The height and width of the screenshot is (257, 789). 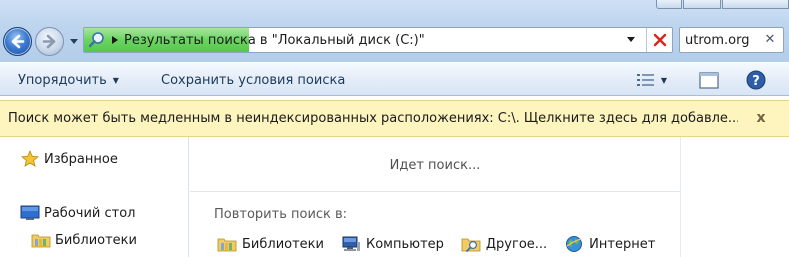 I want to click on save-search-button: Сохранить условия поиска, so click(x=253, y=80).